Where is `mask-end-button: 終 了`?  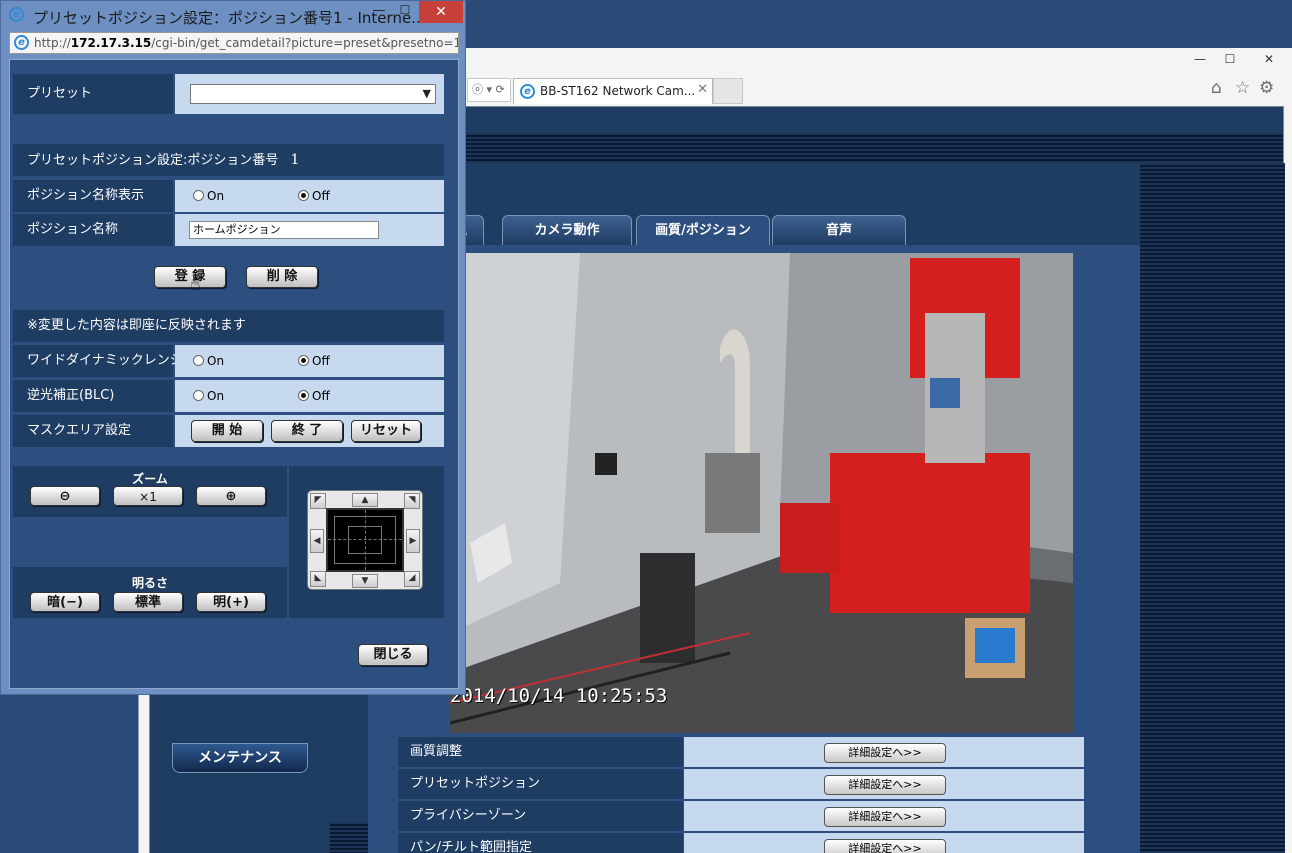
mask-end-button: 終 了 is located at coordinates (307, 431).